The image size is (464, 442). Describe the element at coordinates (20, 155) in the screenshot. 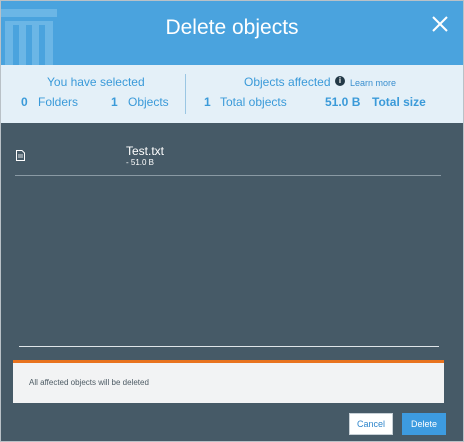

I see `file-icon` at that location.